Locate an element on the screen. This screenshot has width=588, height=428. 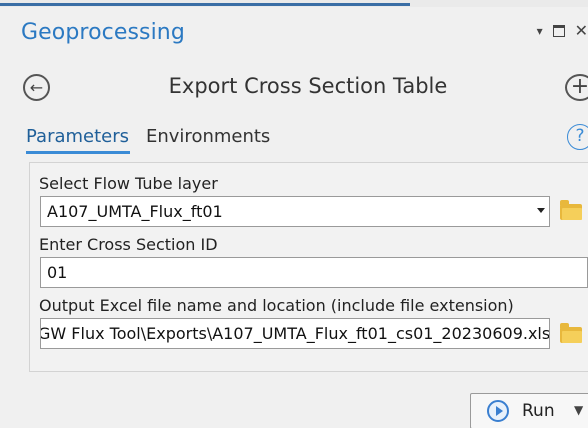
run-label: Run is located at coordinates (538, 411).